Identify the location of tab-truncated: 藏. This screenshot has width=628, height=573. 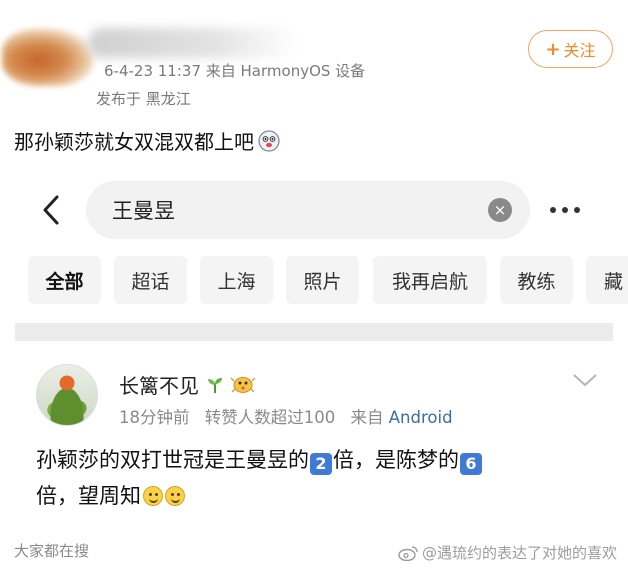
(607, 280).